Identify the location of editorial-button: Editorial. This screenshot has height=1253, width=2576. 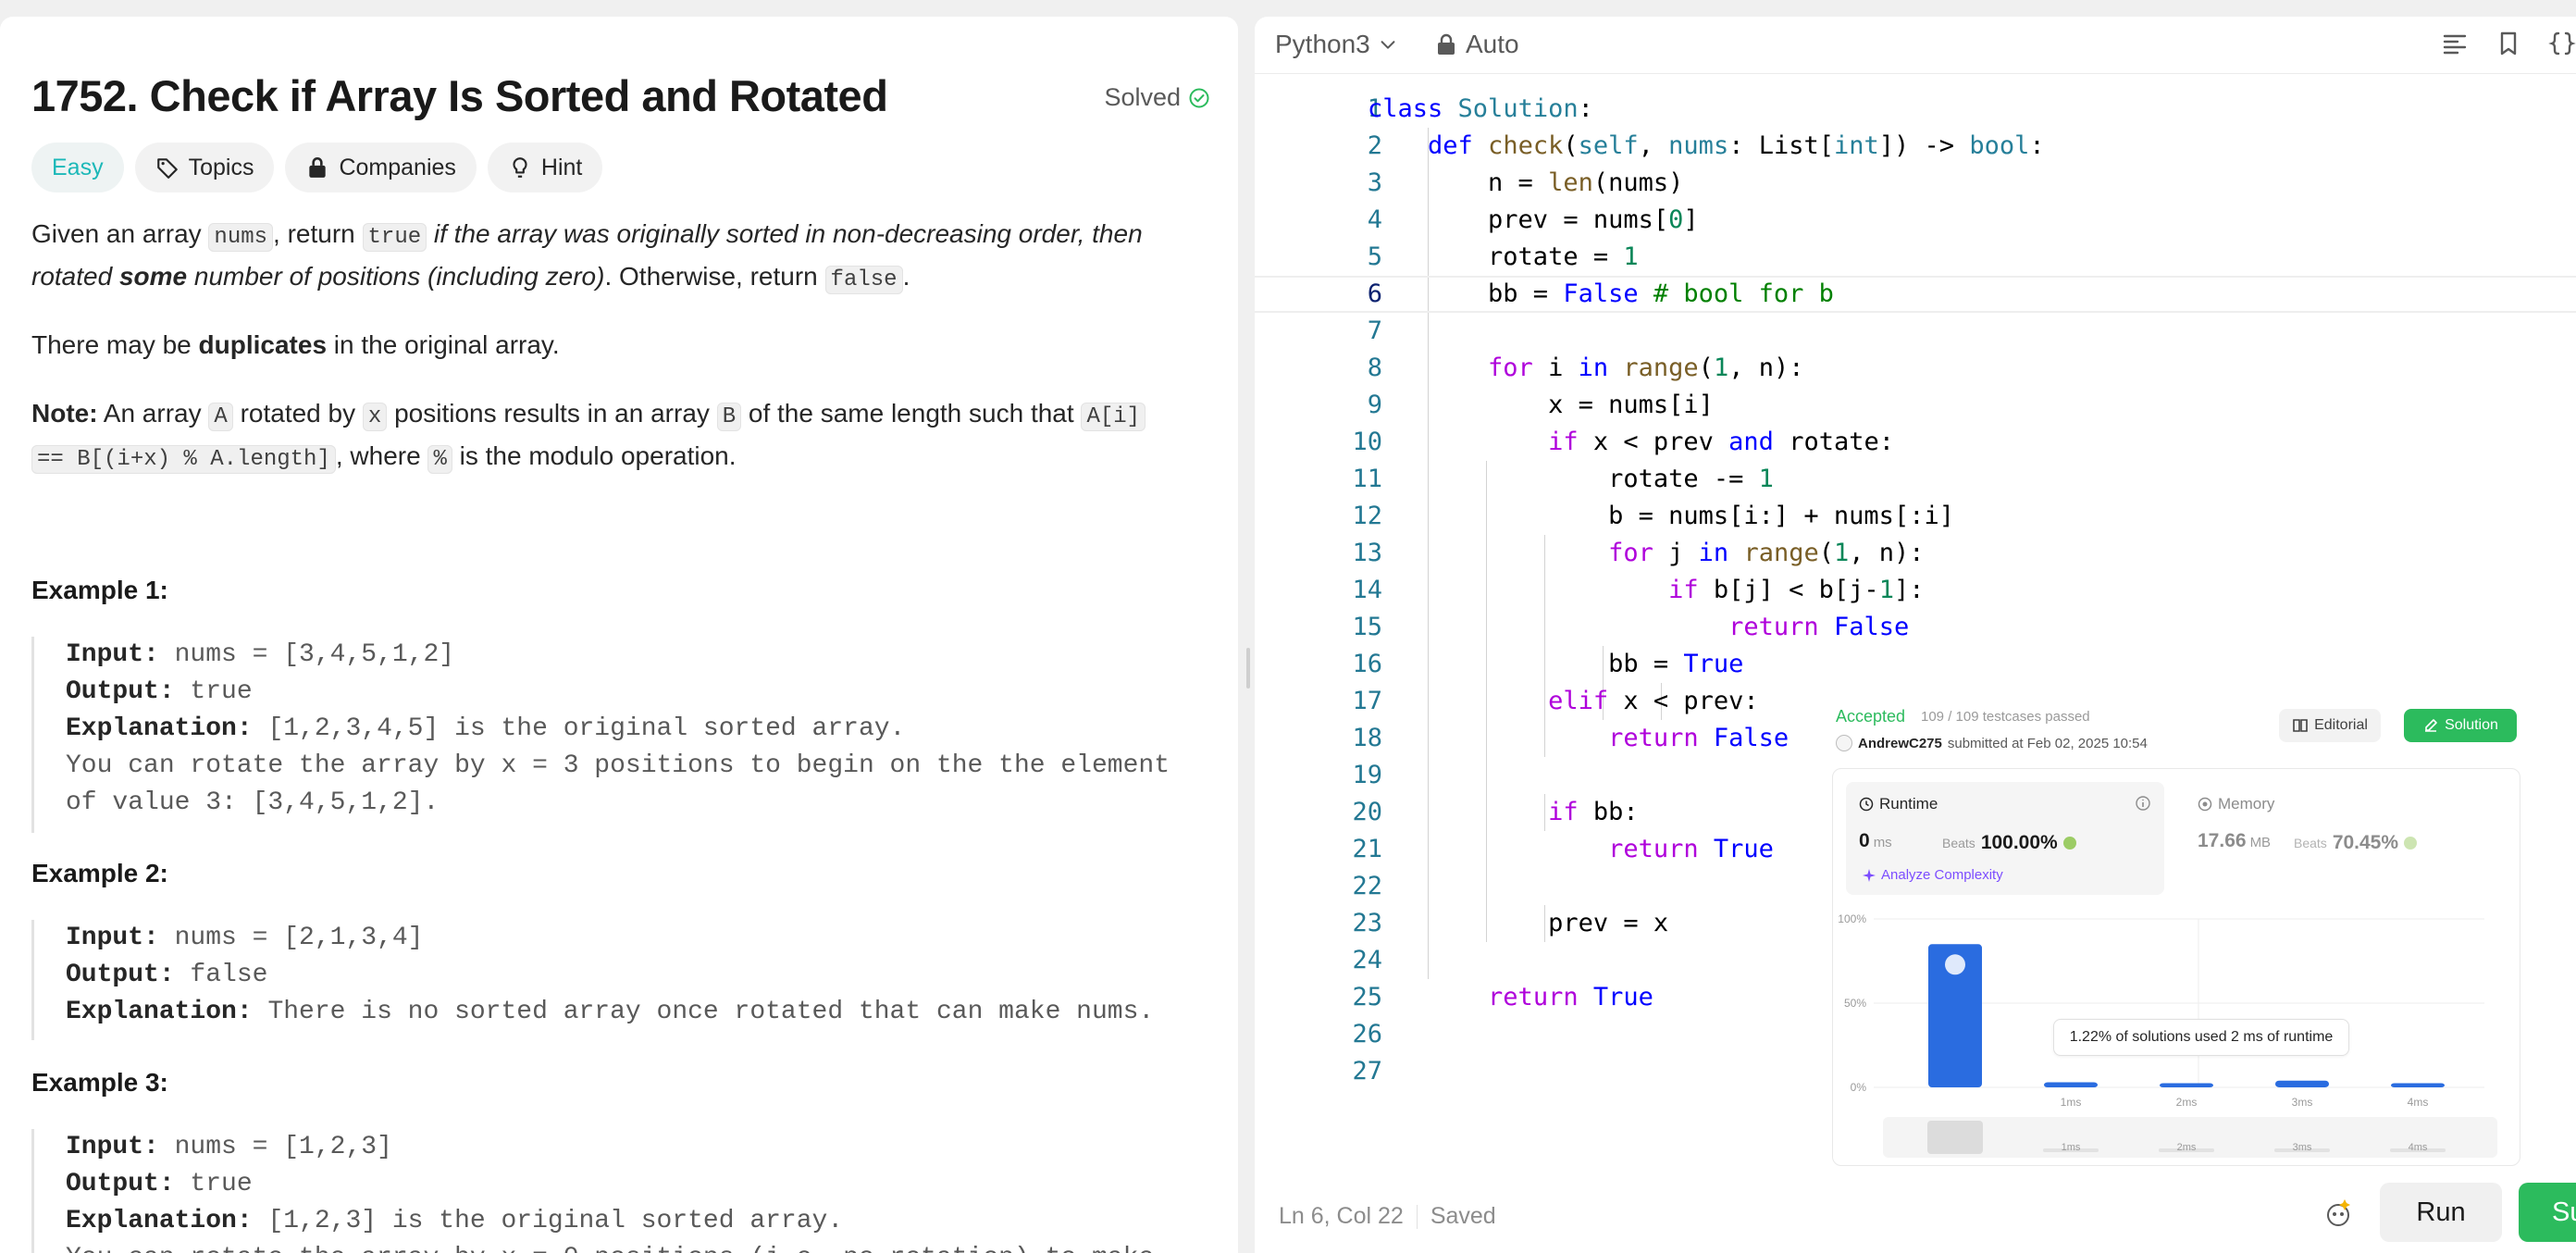
(2330, 725).